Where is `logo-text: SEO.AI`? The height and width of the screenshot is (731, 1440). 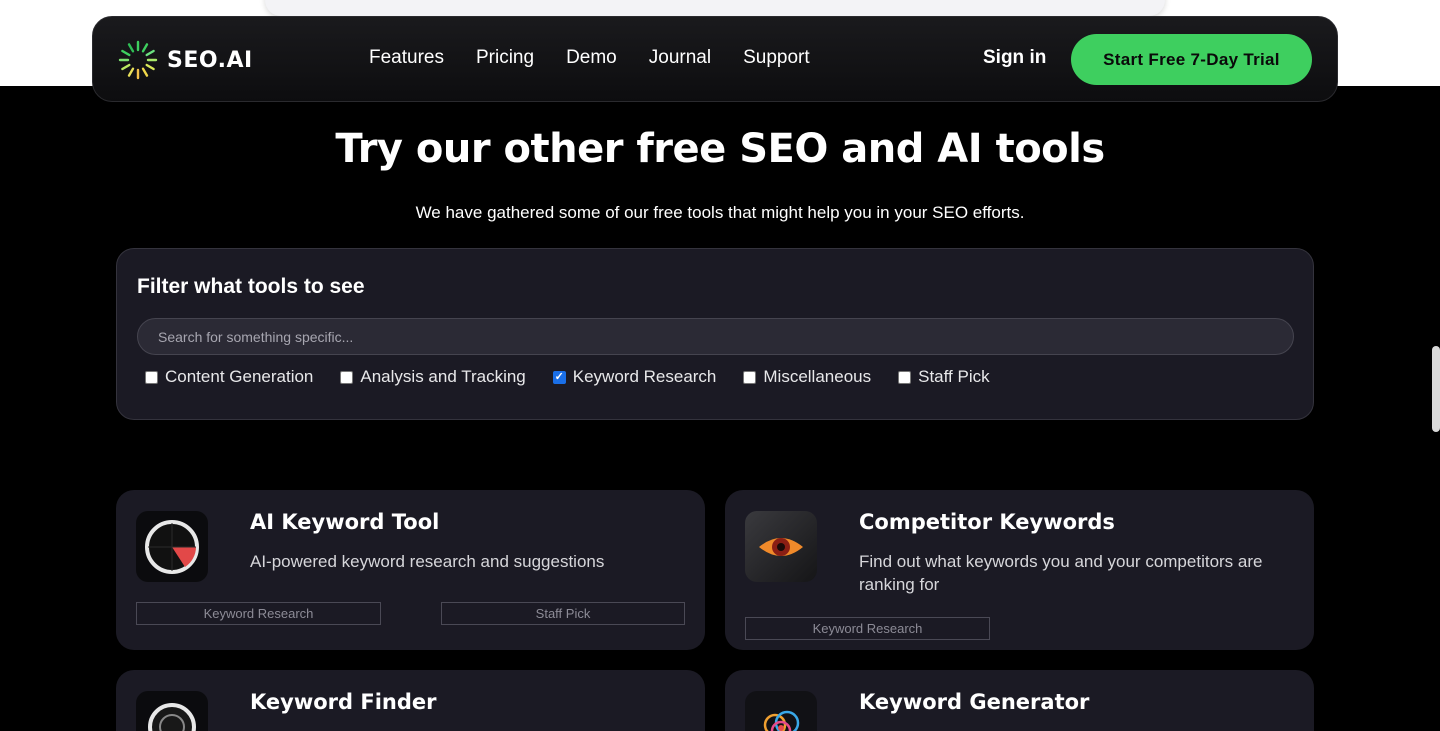
logo-text: SEO.AI is located at coordinates (210, 60).